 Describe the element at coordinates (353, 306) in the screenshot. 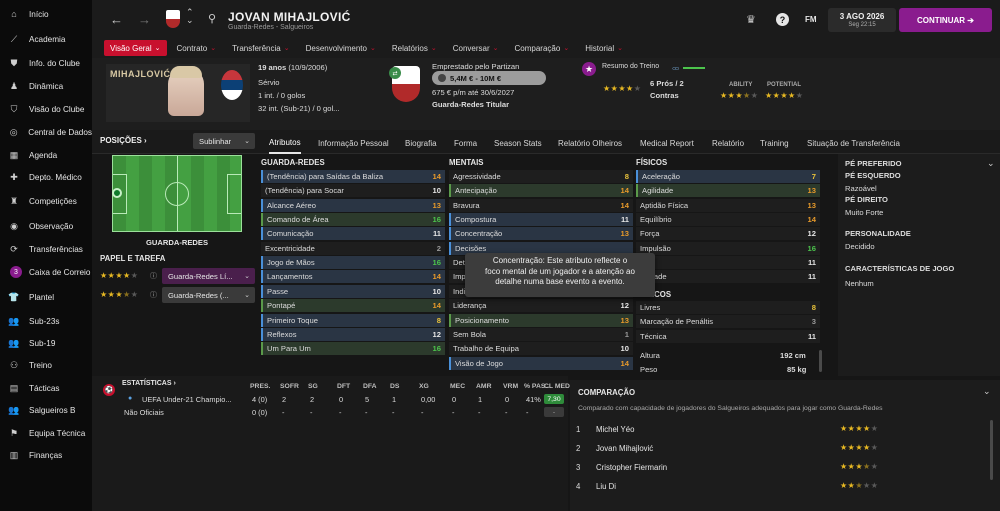

I see `attribute-row: Pontapé 14` at that location.